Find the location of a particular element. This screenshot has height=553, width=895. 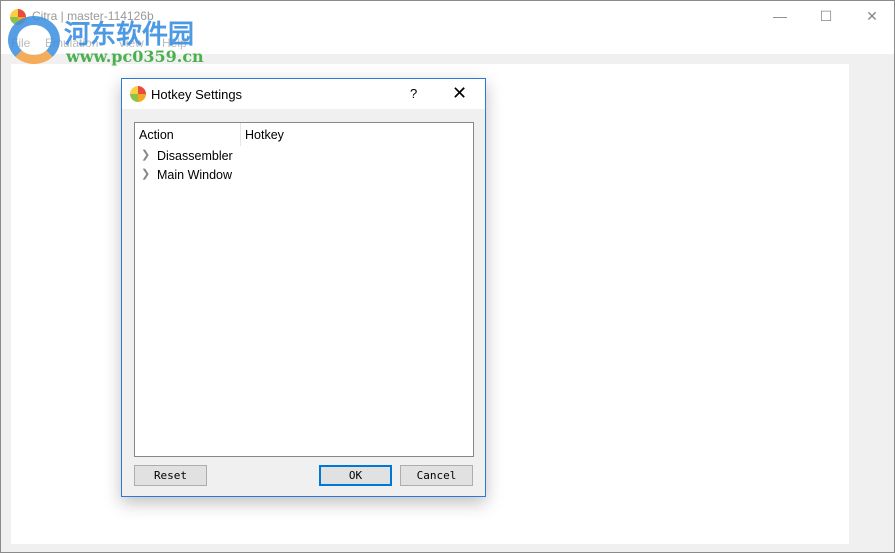

close-button: ✕ is located at coordinates (872, 16).